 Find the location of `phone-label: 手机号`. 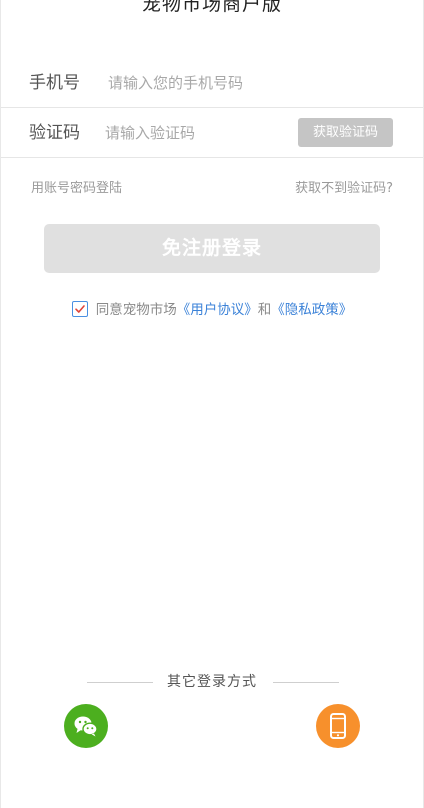

phone-label: 手机号 is located at coordinates (54, 83).